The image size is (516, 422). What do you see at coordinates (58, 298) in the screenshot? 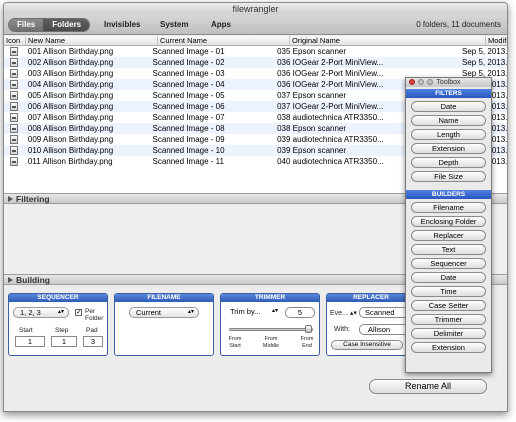
I see `sequencer-title: SEQUENCER` at bounding box center [58, 298].